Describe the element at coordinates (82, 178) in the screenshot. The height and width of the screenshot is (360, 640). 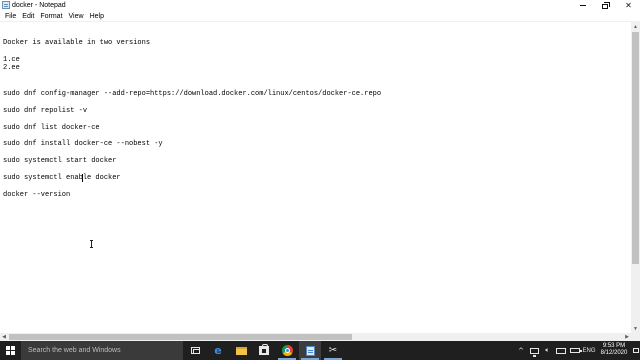
I see `text-caret` at that location.